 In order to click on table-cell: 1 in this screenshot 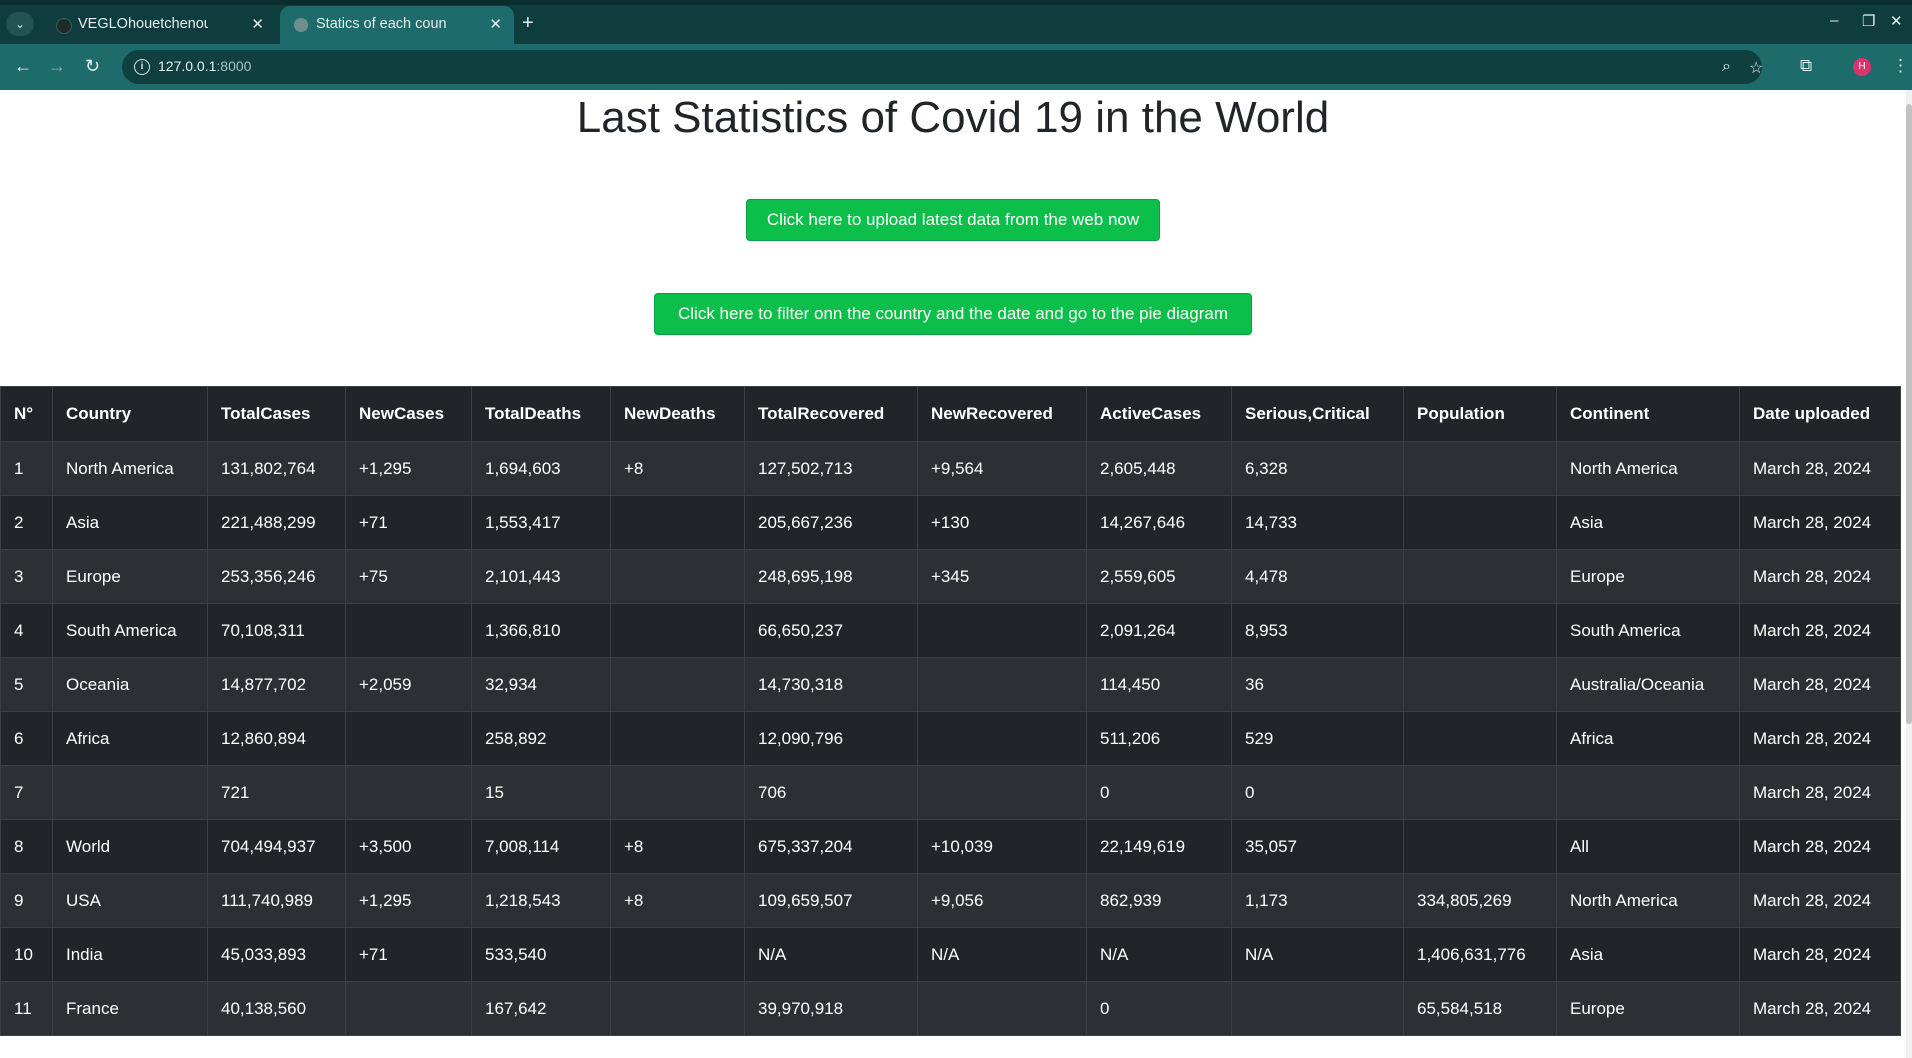, I will do `click(26, 468)`.